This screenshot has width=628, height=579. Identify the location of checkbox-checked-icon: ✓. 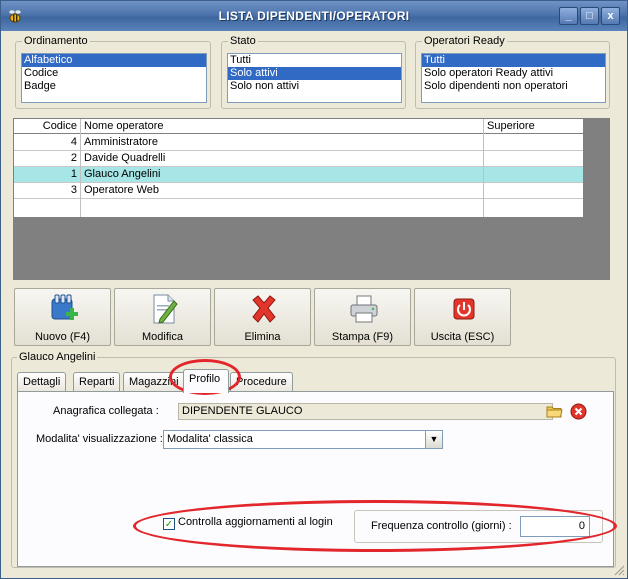
(169, 524).